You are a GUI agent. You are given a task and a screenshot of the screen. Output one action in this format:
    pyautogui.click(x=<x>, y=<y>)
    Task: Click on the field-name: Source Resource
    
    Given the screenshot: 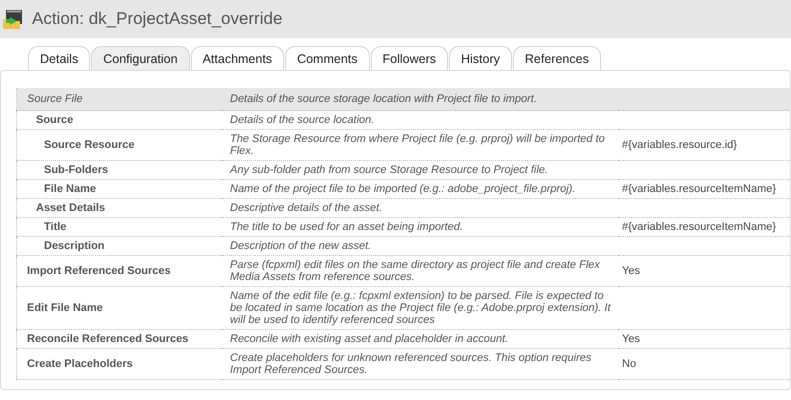 What is the action you would take?
    pyautogui.click(x=119, y=145)
    